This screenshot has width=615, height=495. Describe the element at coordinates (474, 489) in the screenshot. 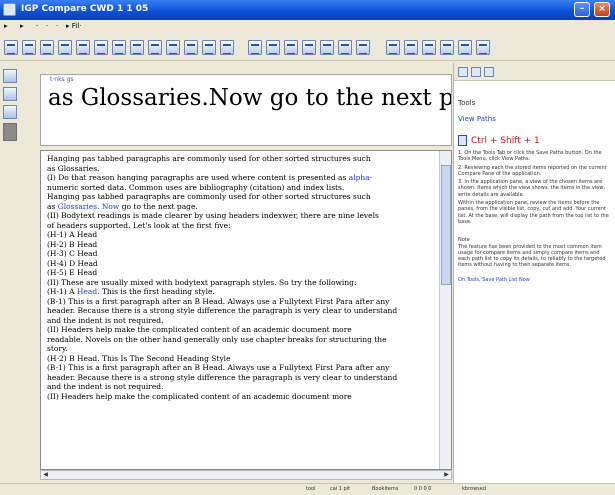

I see `status-field: kbrowsed` at that location.